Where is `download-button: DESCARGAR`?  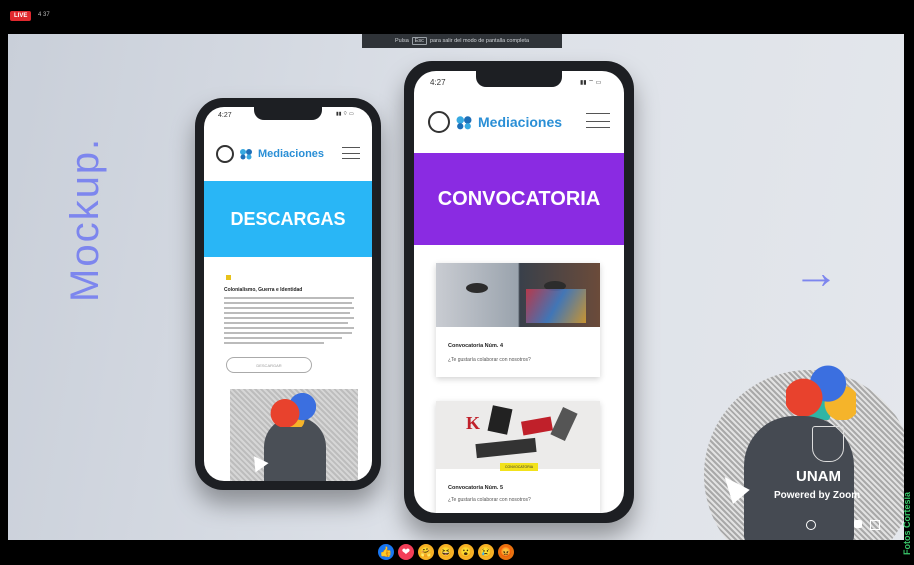 download-button: DESCARGAR is located at coordinates (269, 365).